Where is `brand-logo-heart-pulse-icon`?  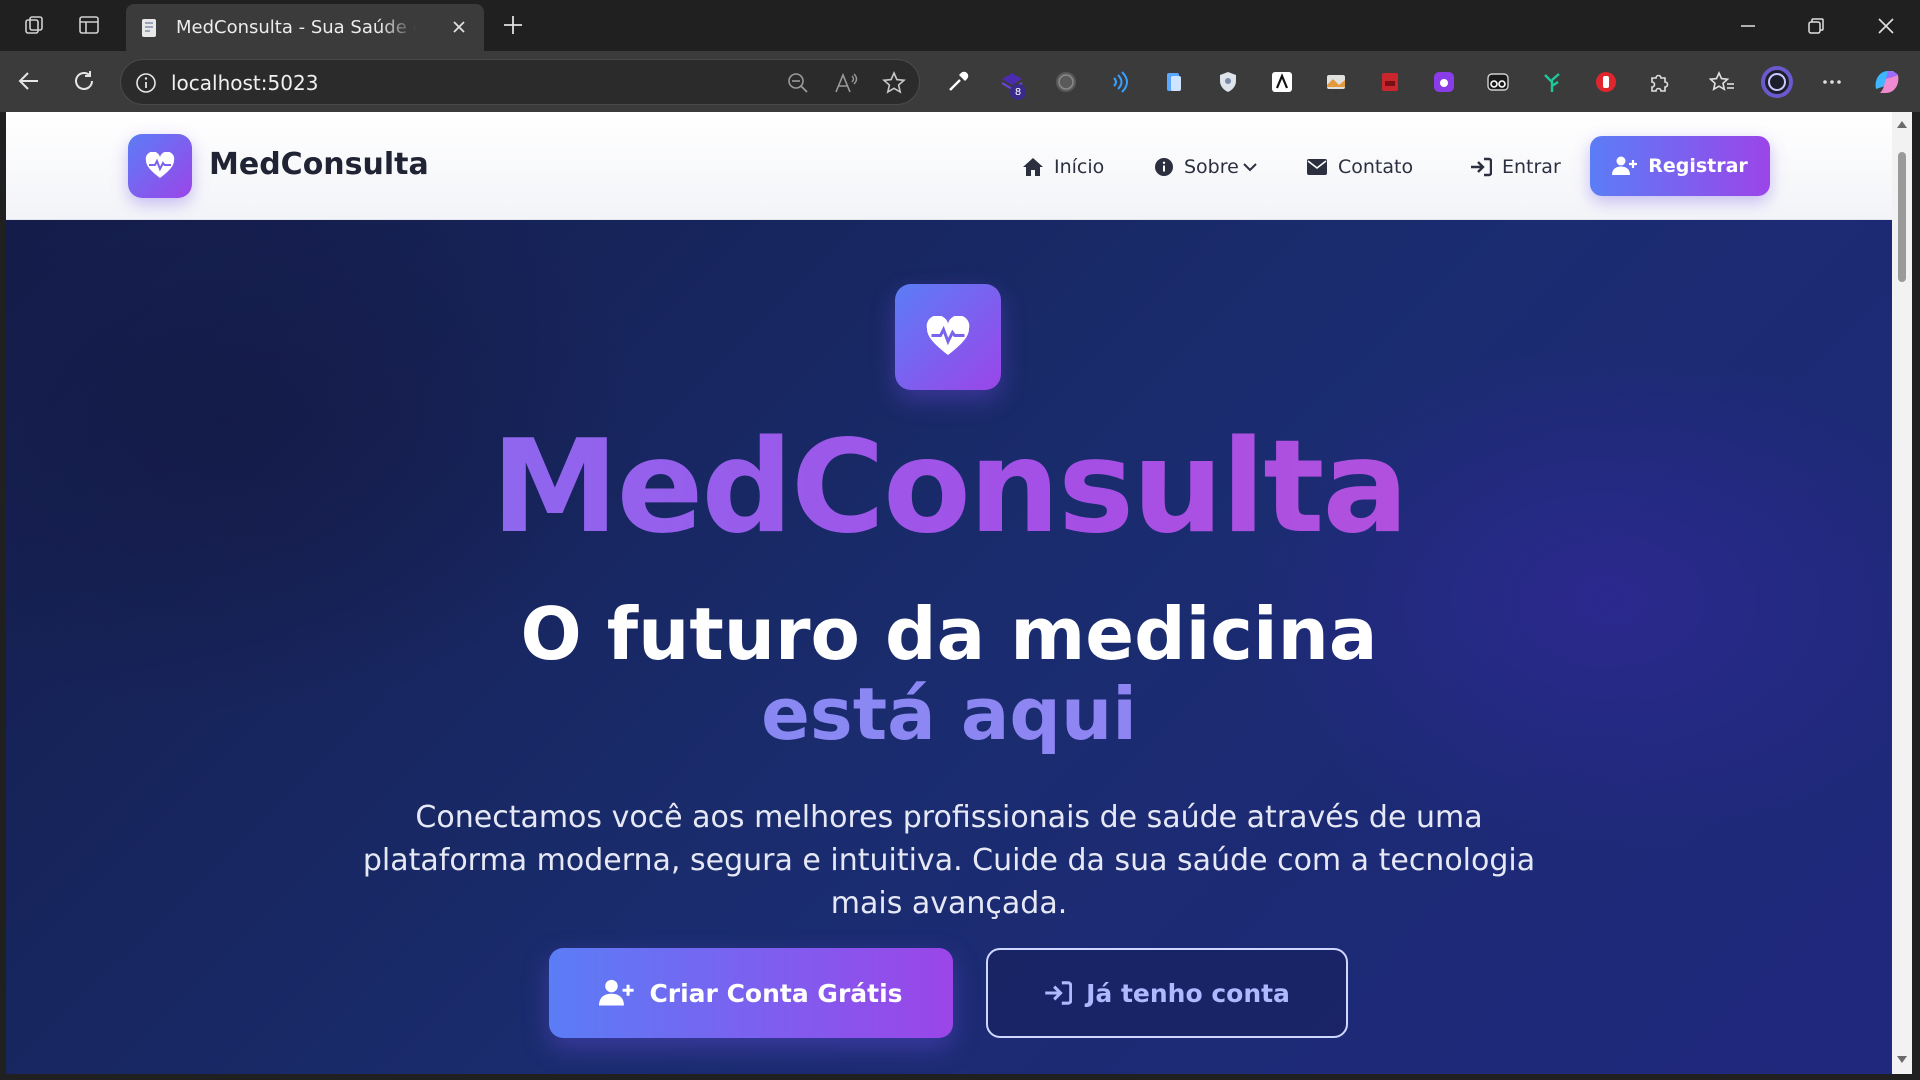 brand-logo-heart-pulse-icon is located at coordinates (160, 166).